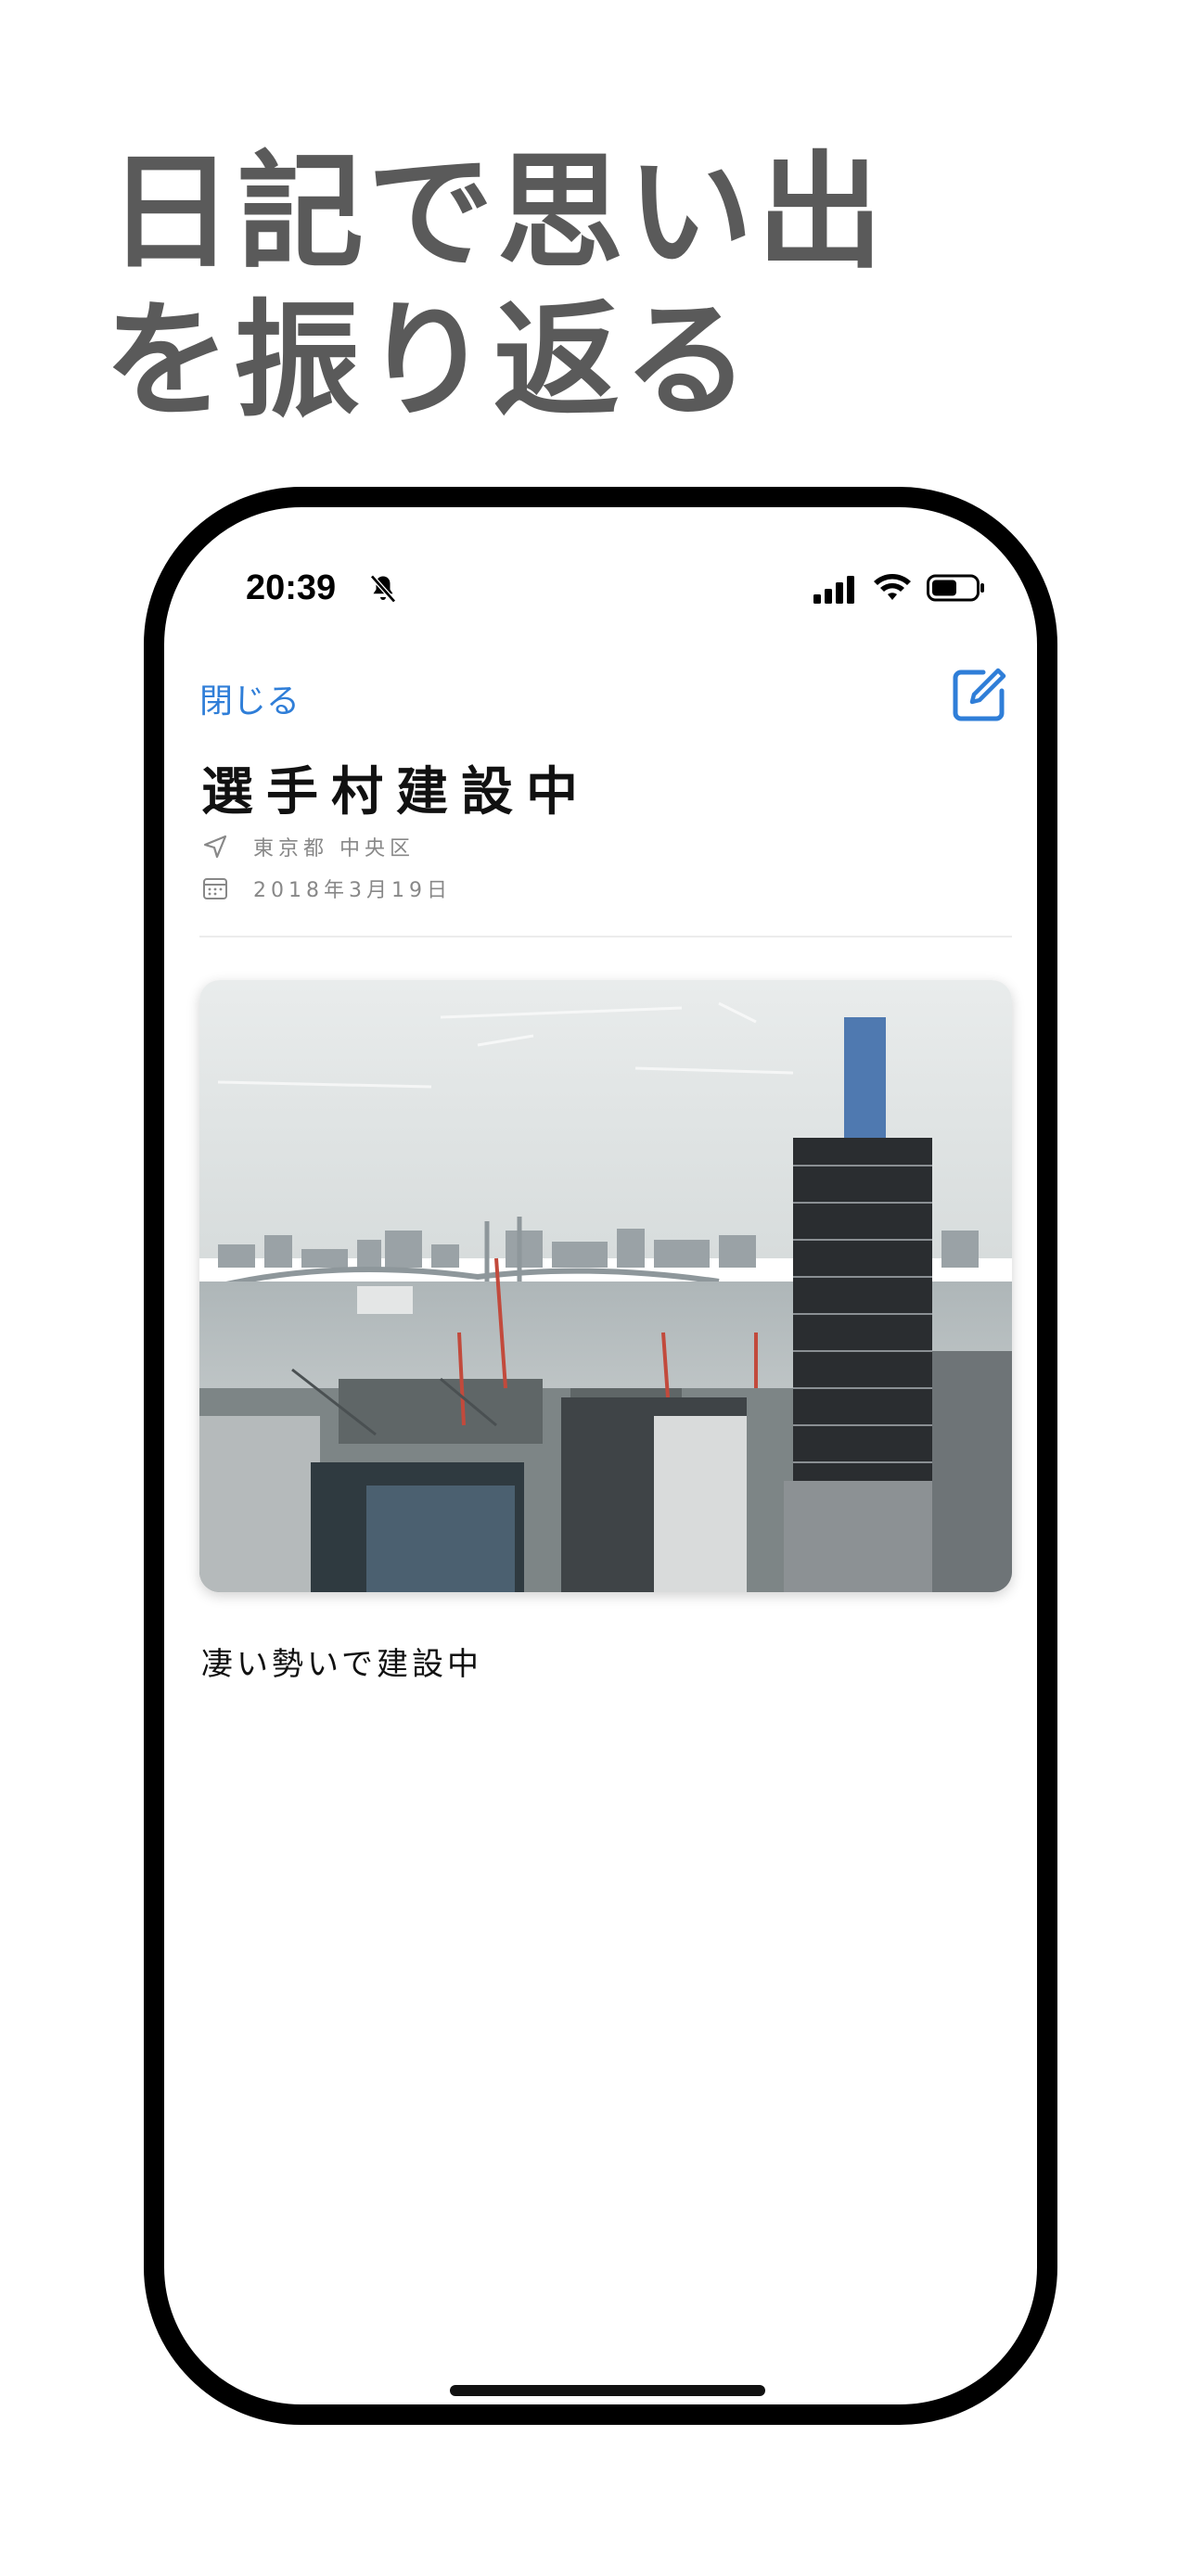 This screenshot has width=1191, height=2576. What do you see at coordinates (605, 937) in the screenshot?
I see `divider` at bounding box center [605, 937].